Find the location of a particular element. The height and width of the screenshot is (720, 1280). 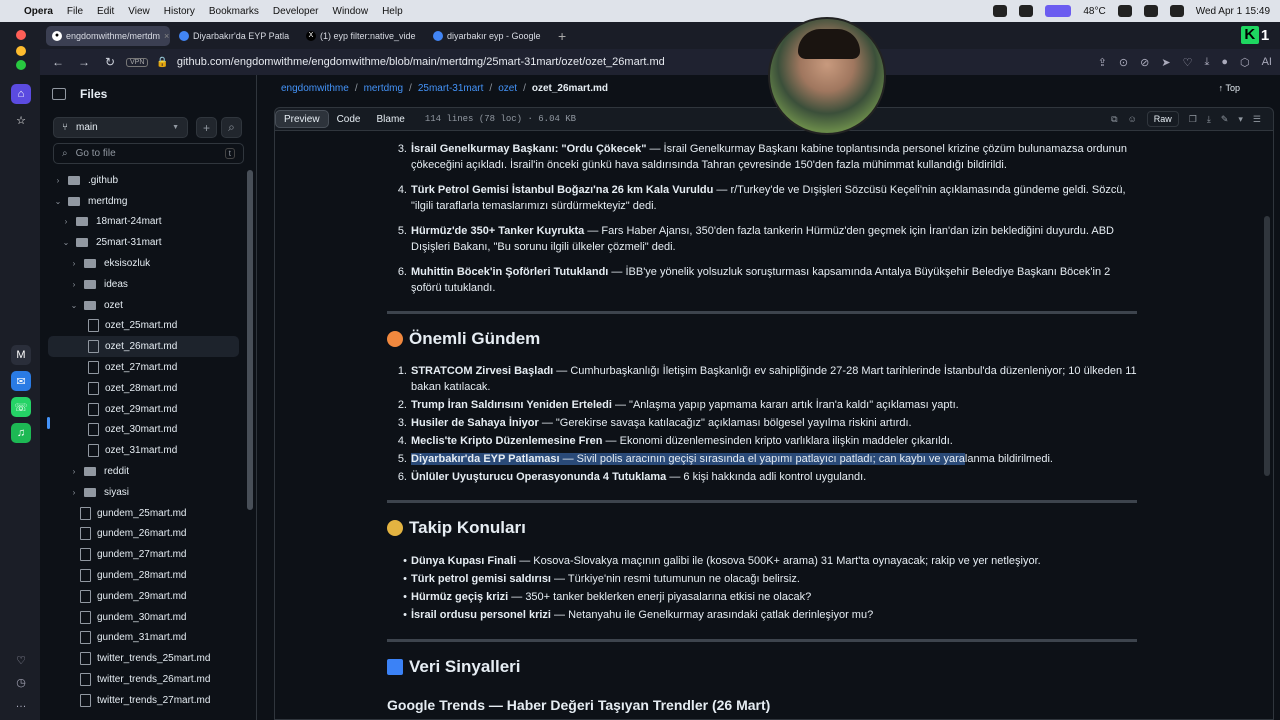

edit-icon: ✎ is located at coordinates (1225, 119).